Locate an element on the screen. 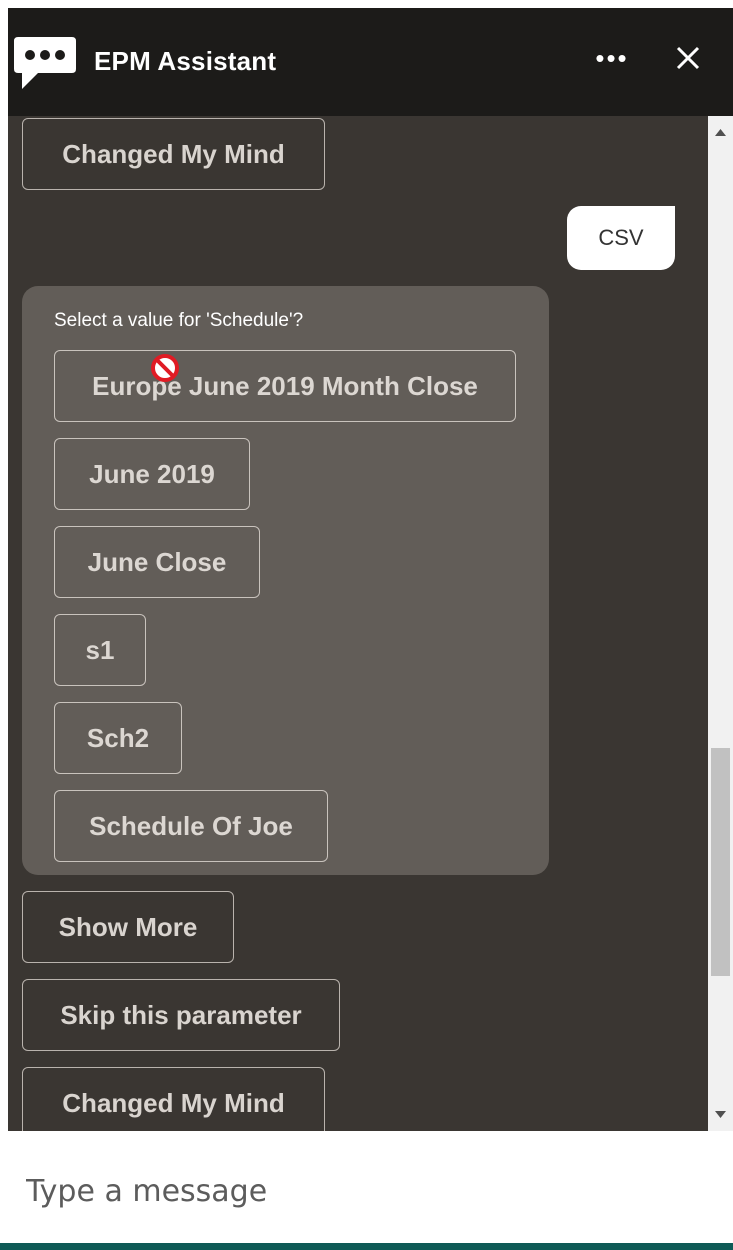 The height and width of the screenshot is (1250, 733). message-input is located at coordinates (366, 1191).